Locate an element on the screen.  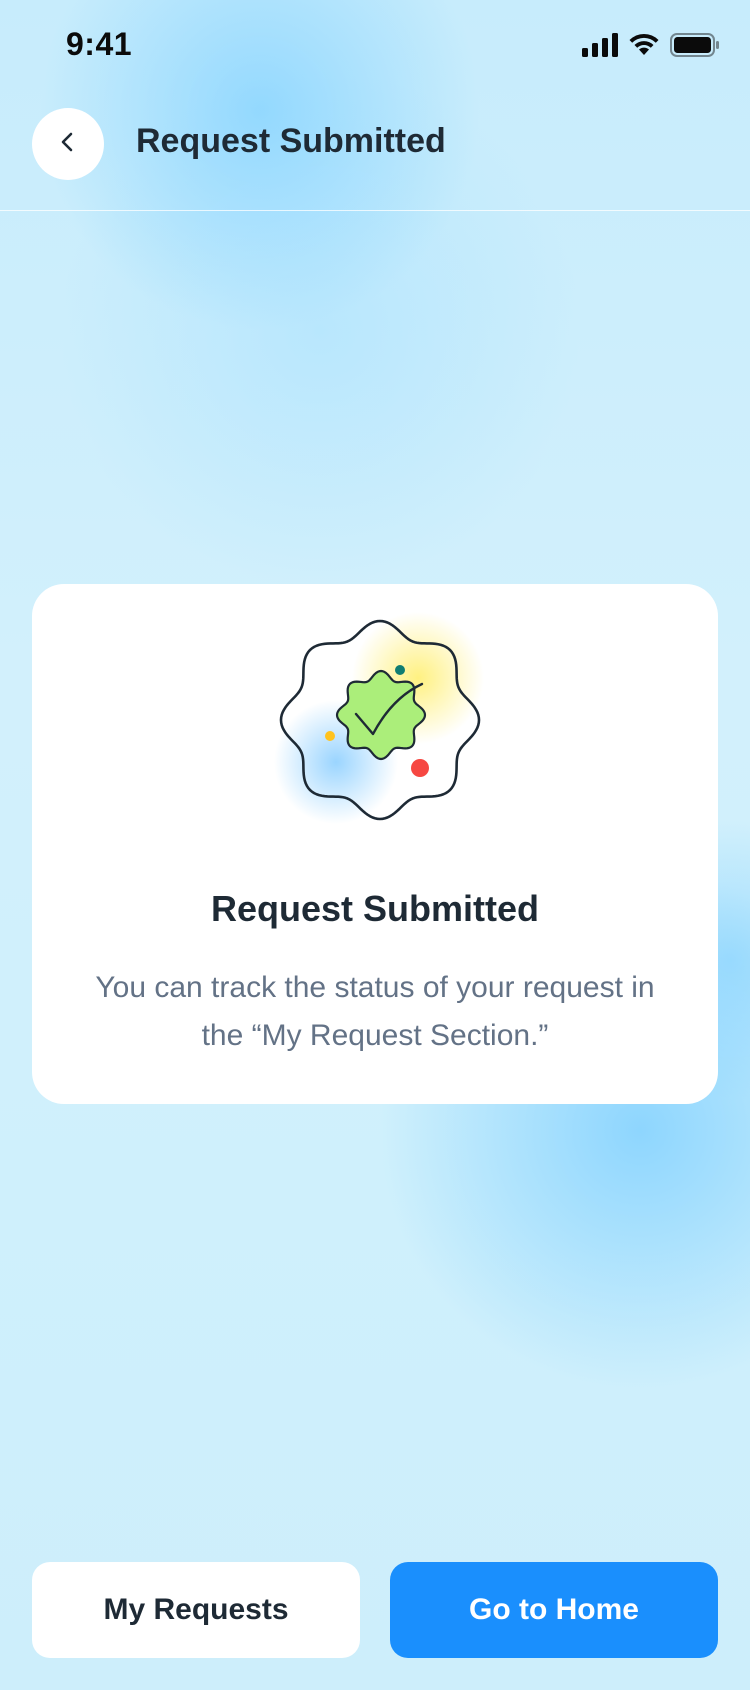
go-to-home-button: Go to Home is located at coordinates (554, 1610).